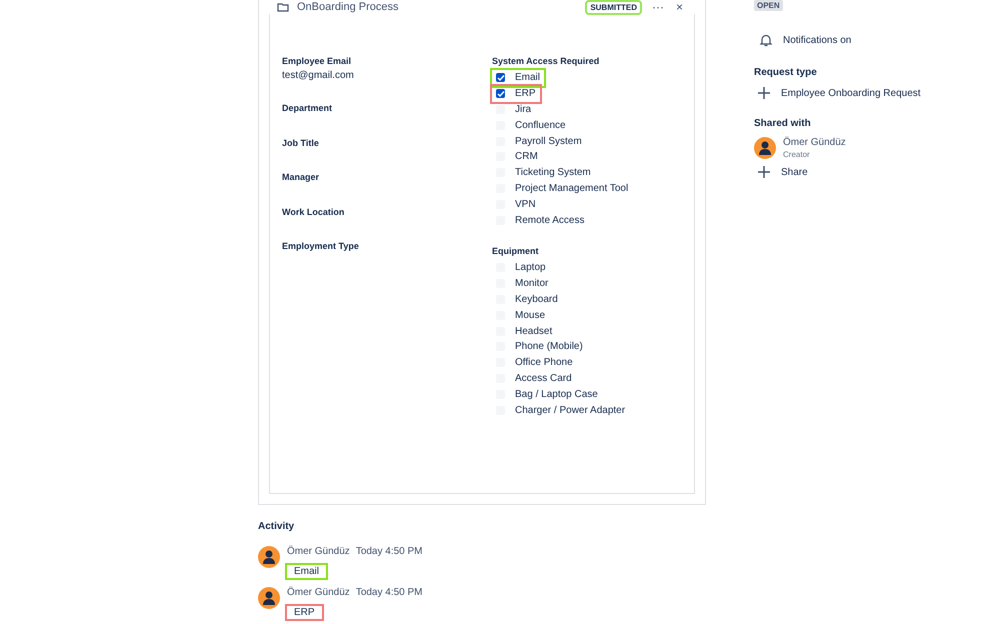 Image resolution: width=999 pixels, height=624 pixels. Describe the element at coordinates (283, 7) in the screenshot. I see `folder-icon` at that location.